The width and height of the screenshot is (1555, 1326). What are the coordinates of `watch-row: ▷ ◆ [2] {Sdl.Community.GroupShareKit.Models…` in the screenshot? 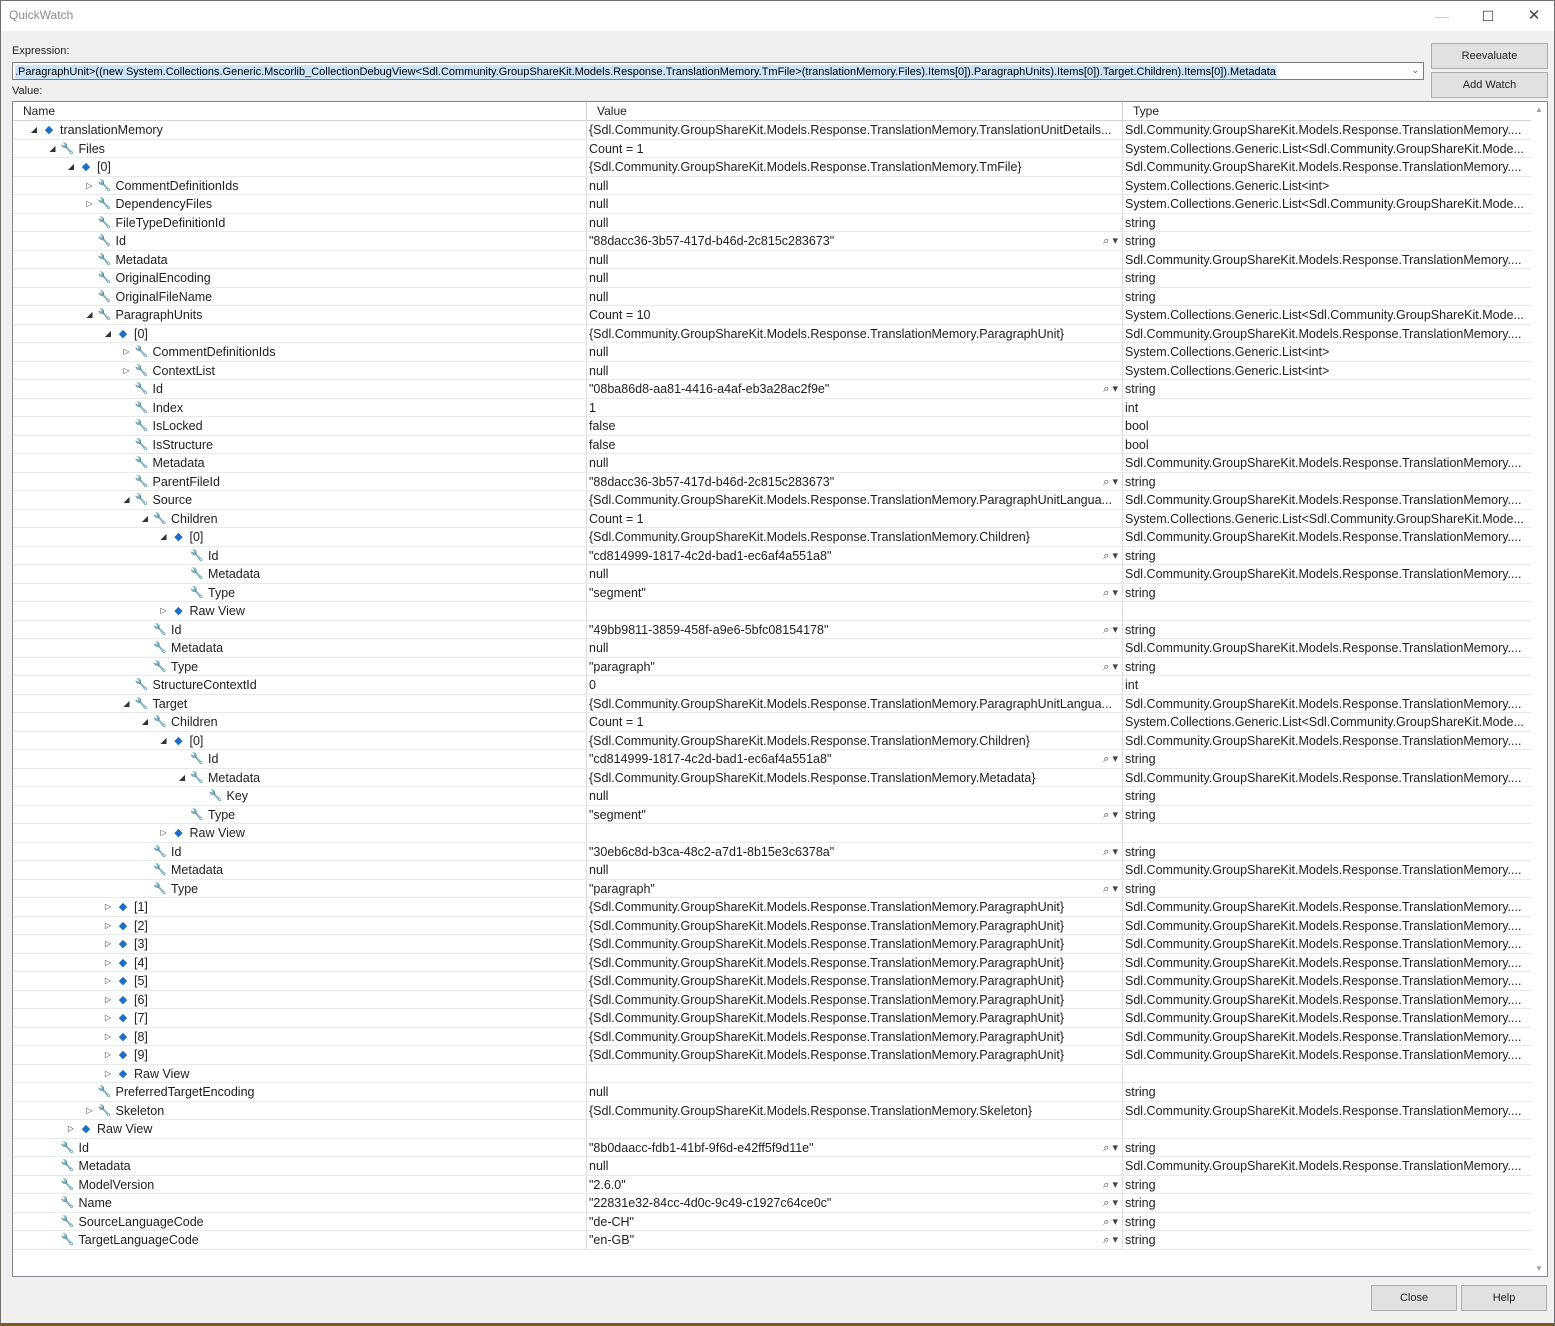 It's located at (772, 925).